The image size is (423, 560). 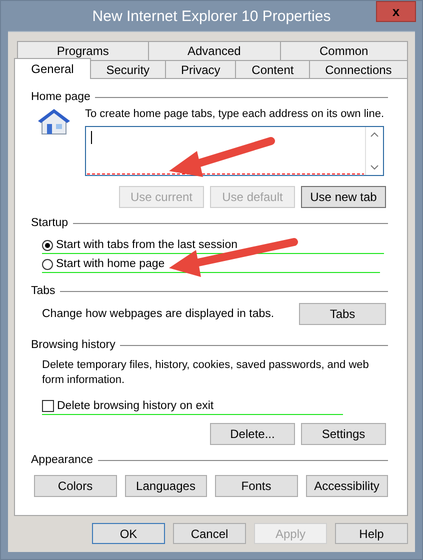 I want to click on section-heading: Appearance, so click(x=62, y=460).